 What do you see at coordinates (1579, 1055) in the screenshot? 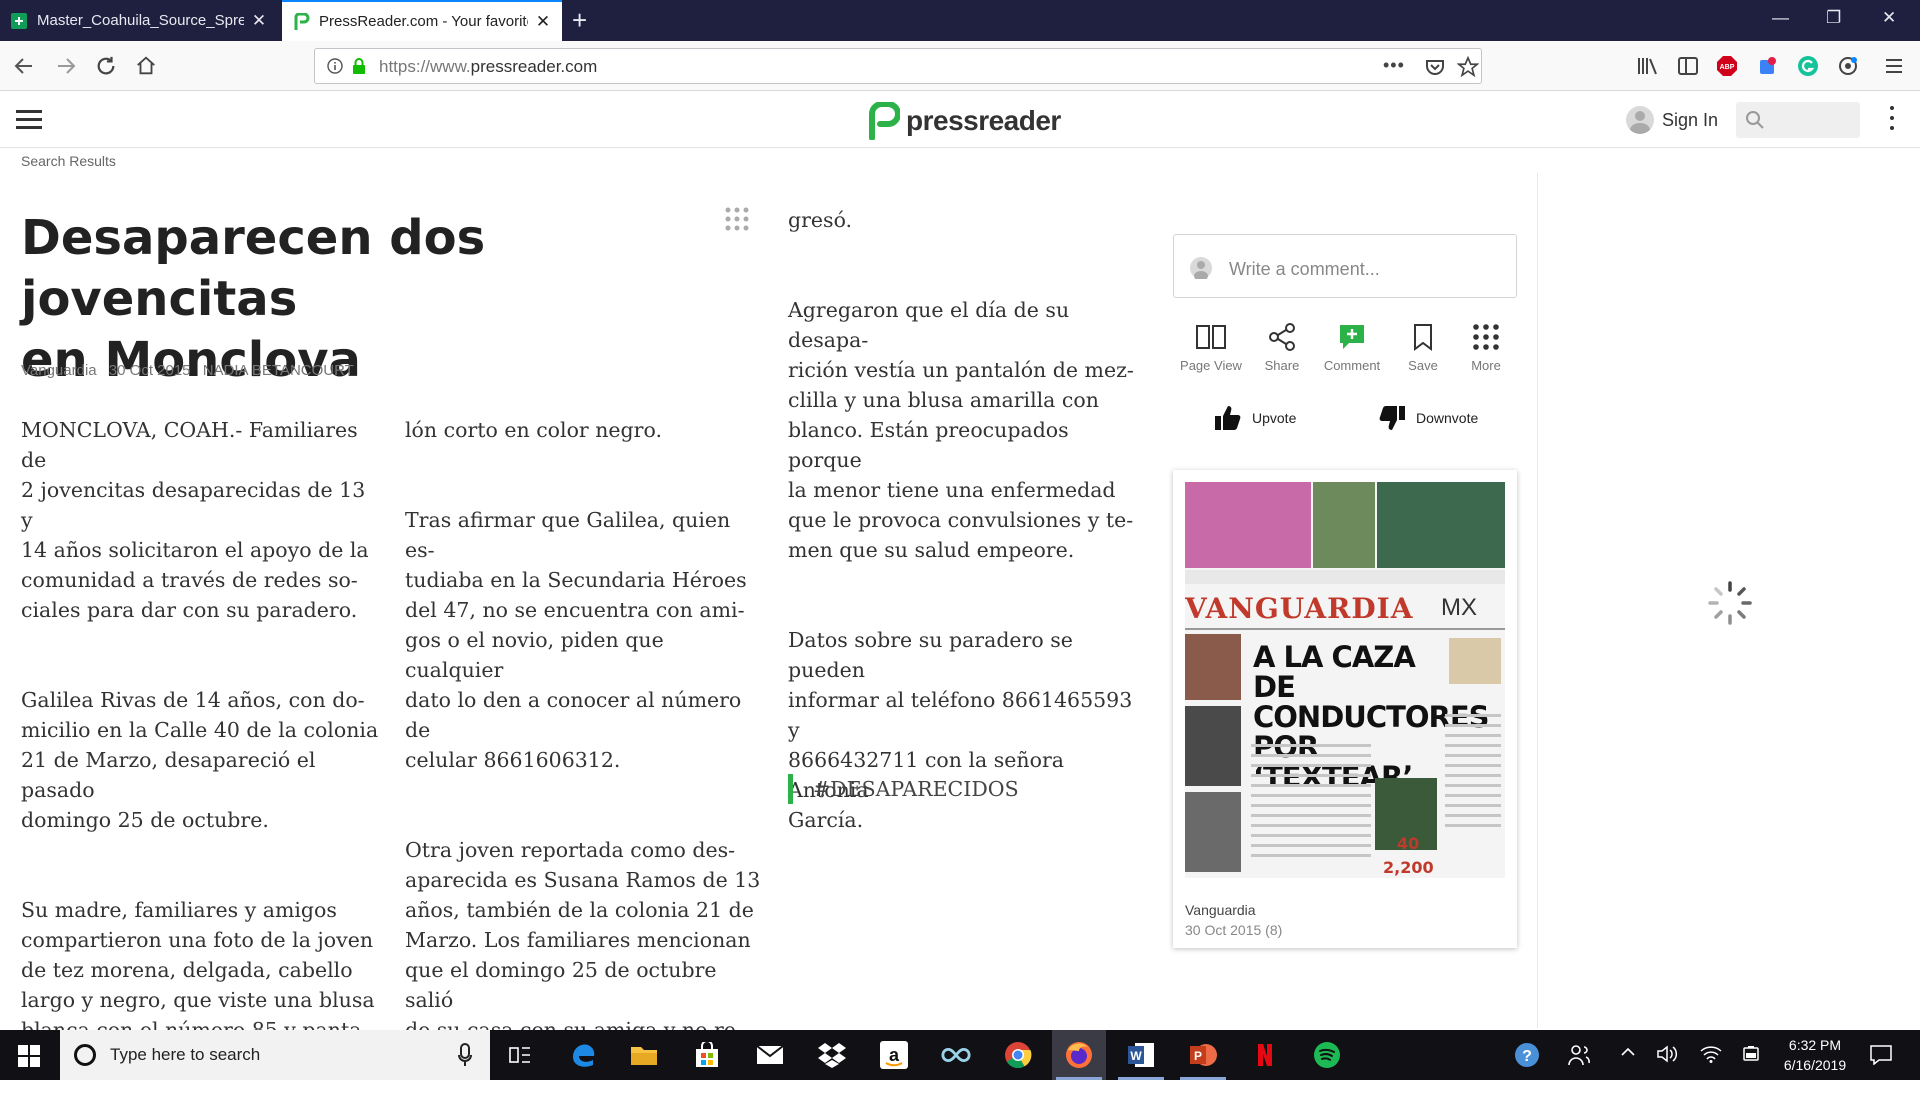
I see `people-icon` at bounding box center [1579, 1055].